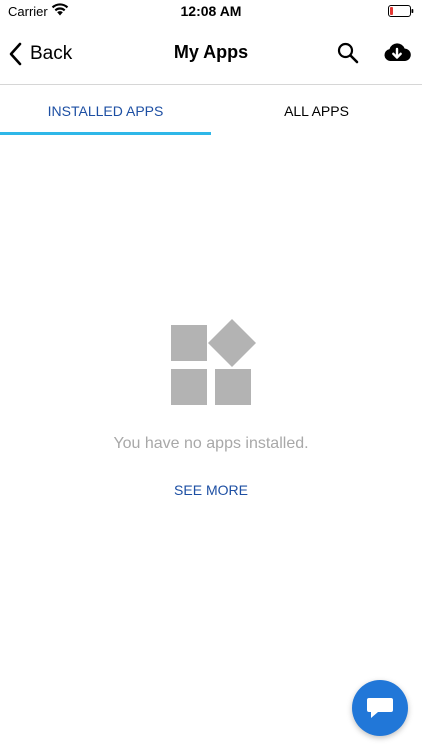 The height and width of the screenshot is (750, 422). Describe the element at coordinates (348, 53) in the screenshot. I see `search-icon` at that location.